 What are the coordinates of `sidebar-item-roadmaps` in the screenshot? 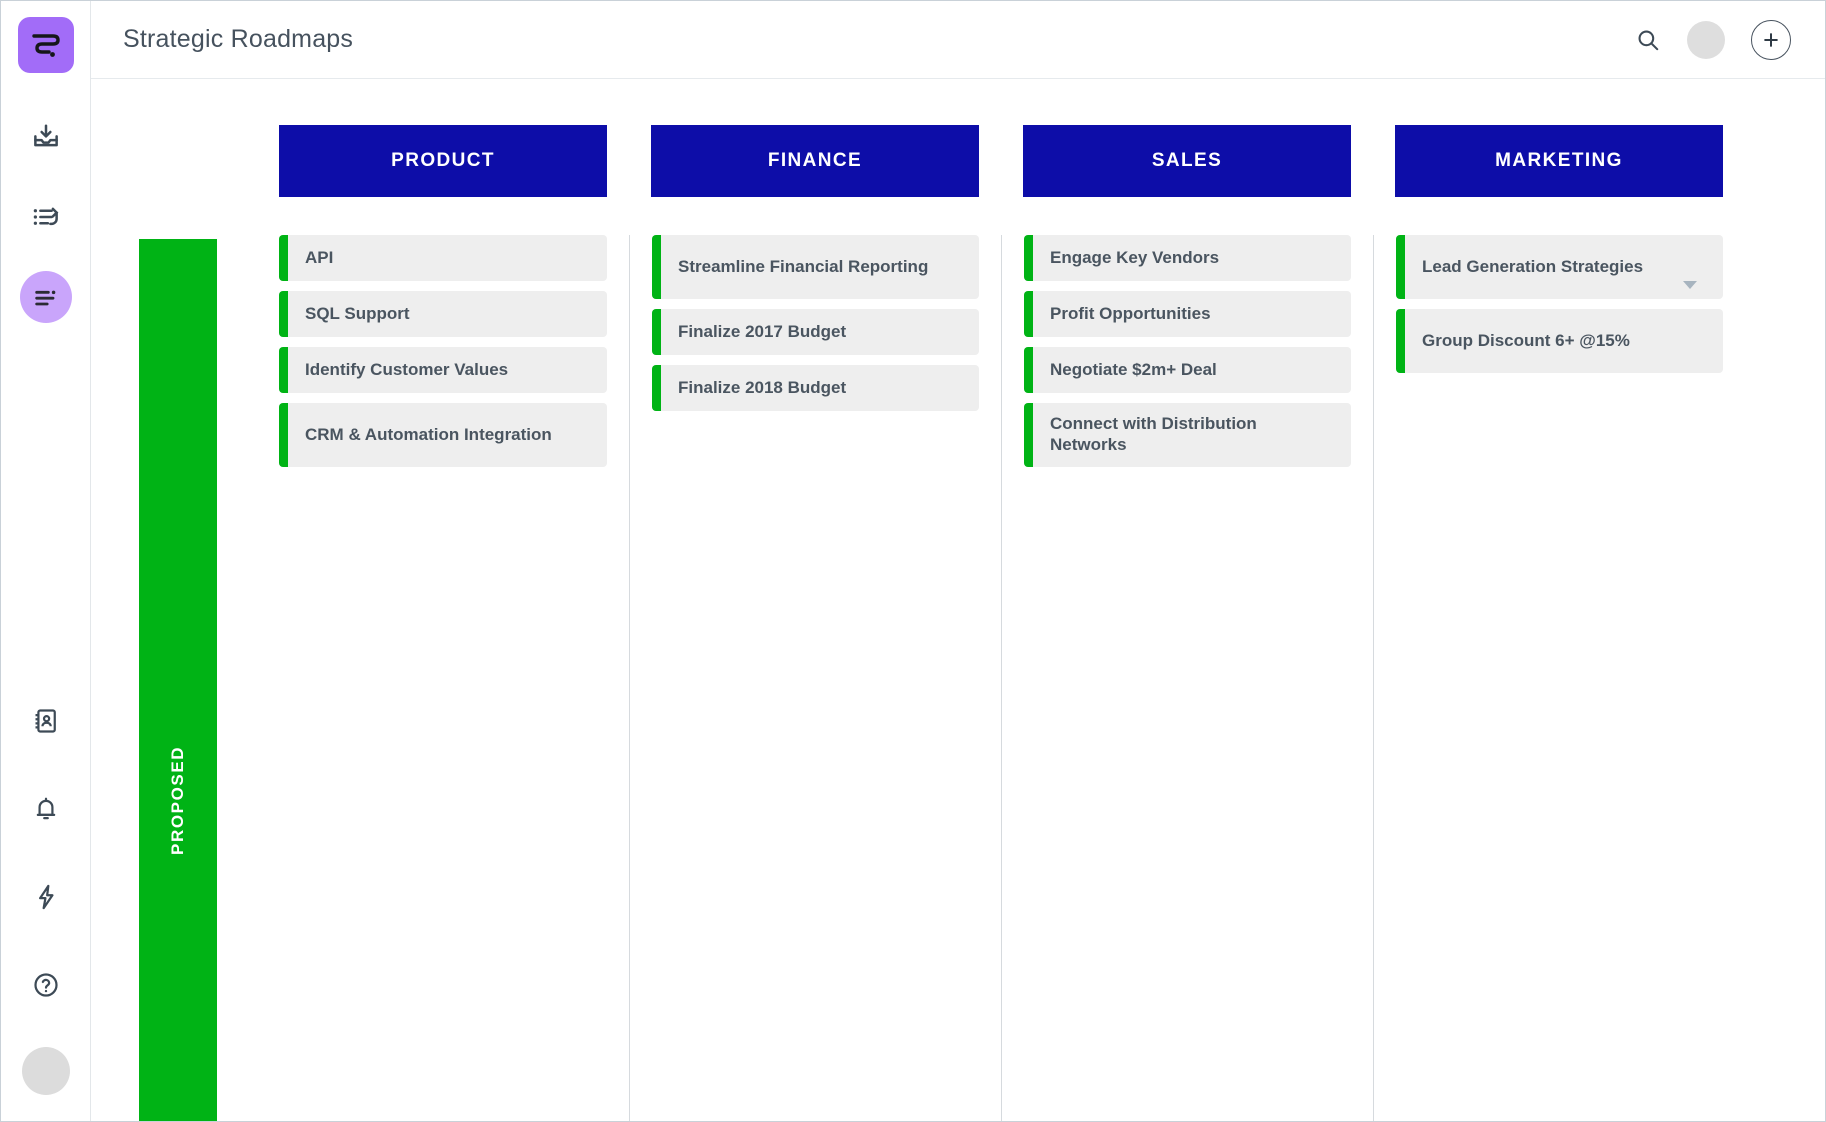 It's located at (45, 297).